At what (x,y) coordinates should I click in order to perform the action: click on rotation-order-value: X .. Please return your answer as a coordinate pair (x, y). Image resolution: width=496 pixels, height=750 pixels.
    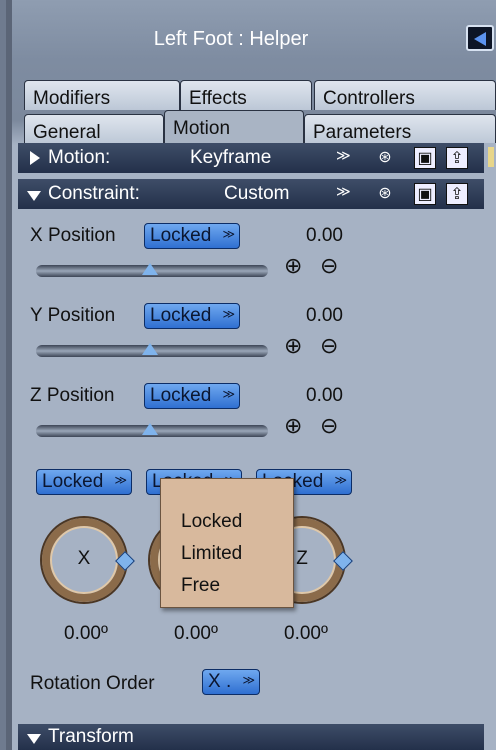
    Looking at the image, I should click on (220, 681).